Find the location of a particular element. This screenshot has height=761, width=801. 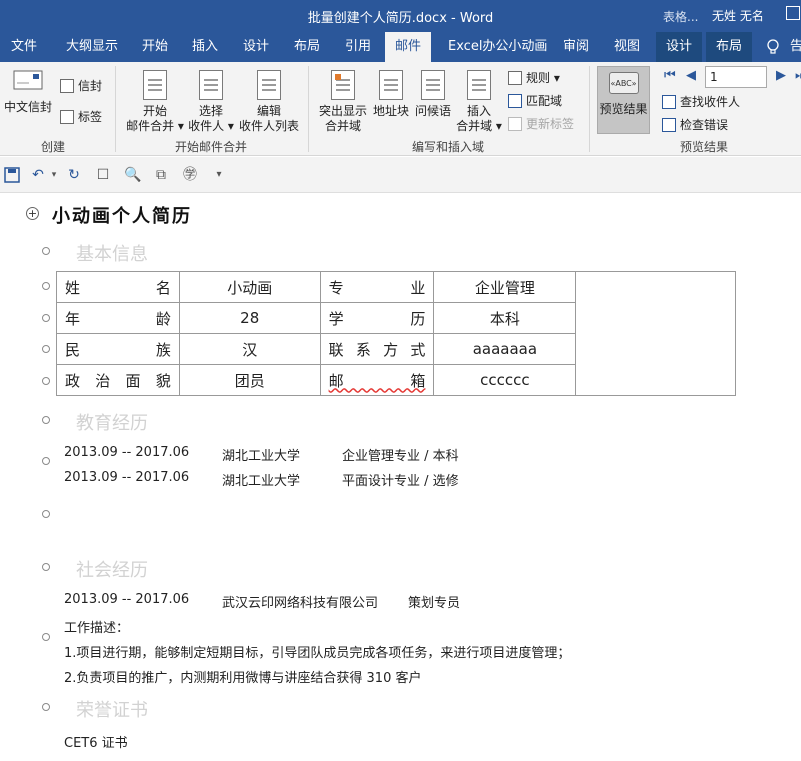

restore-icon is located at coordinates (793, 13).